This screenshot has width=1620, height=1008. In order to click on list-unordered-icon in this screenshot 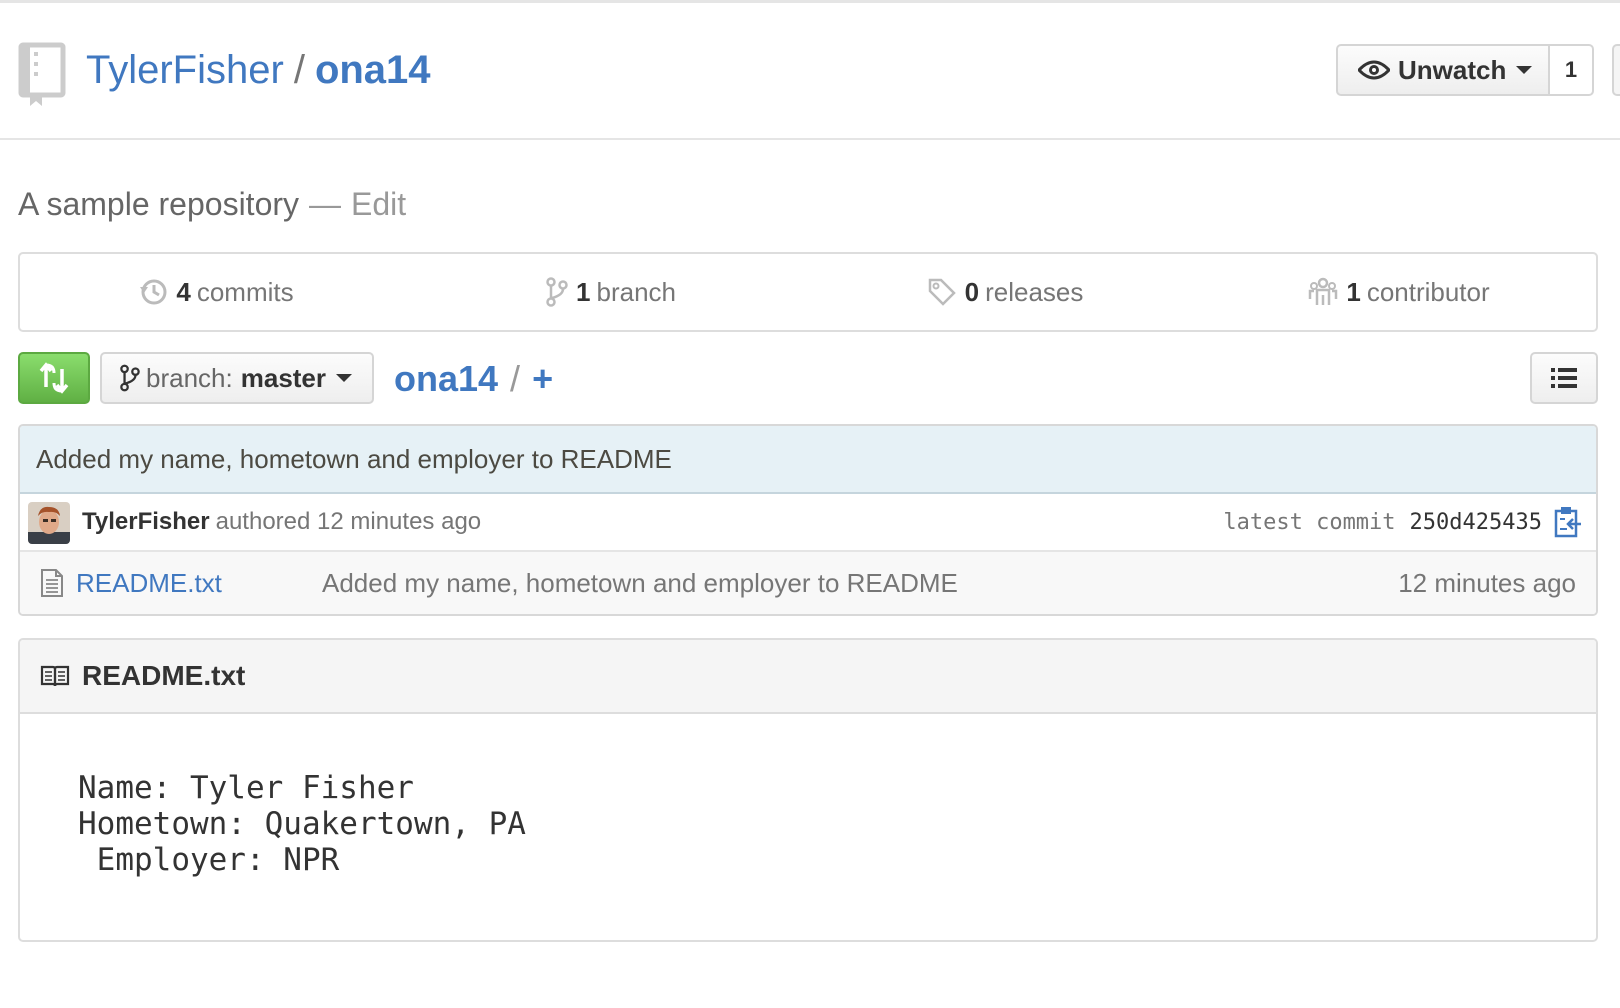, I will do `click(1564, 378)`.